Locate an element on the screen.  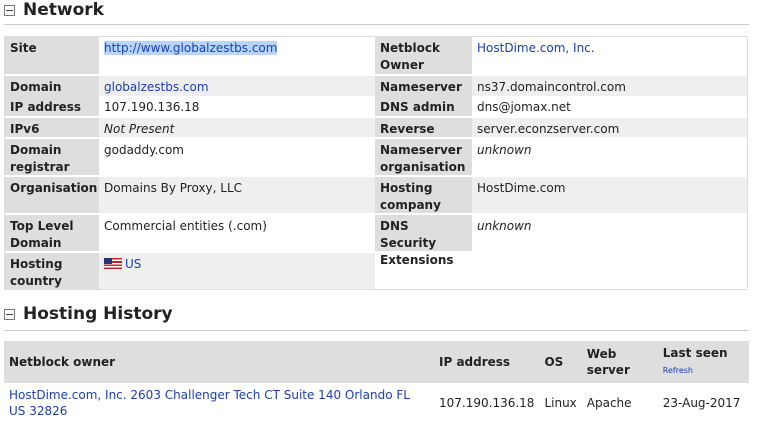
left-value-hosting-country: US is located at coordinates (237, 271).